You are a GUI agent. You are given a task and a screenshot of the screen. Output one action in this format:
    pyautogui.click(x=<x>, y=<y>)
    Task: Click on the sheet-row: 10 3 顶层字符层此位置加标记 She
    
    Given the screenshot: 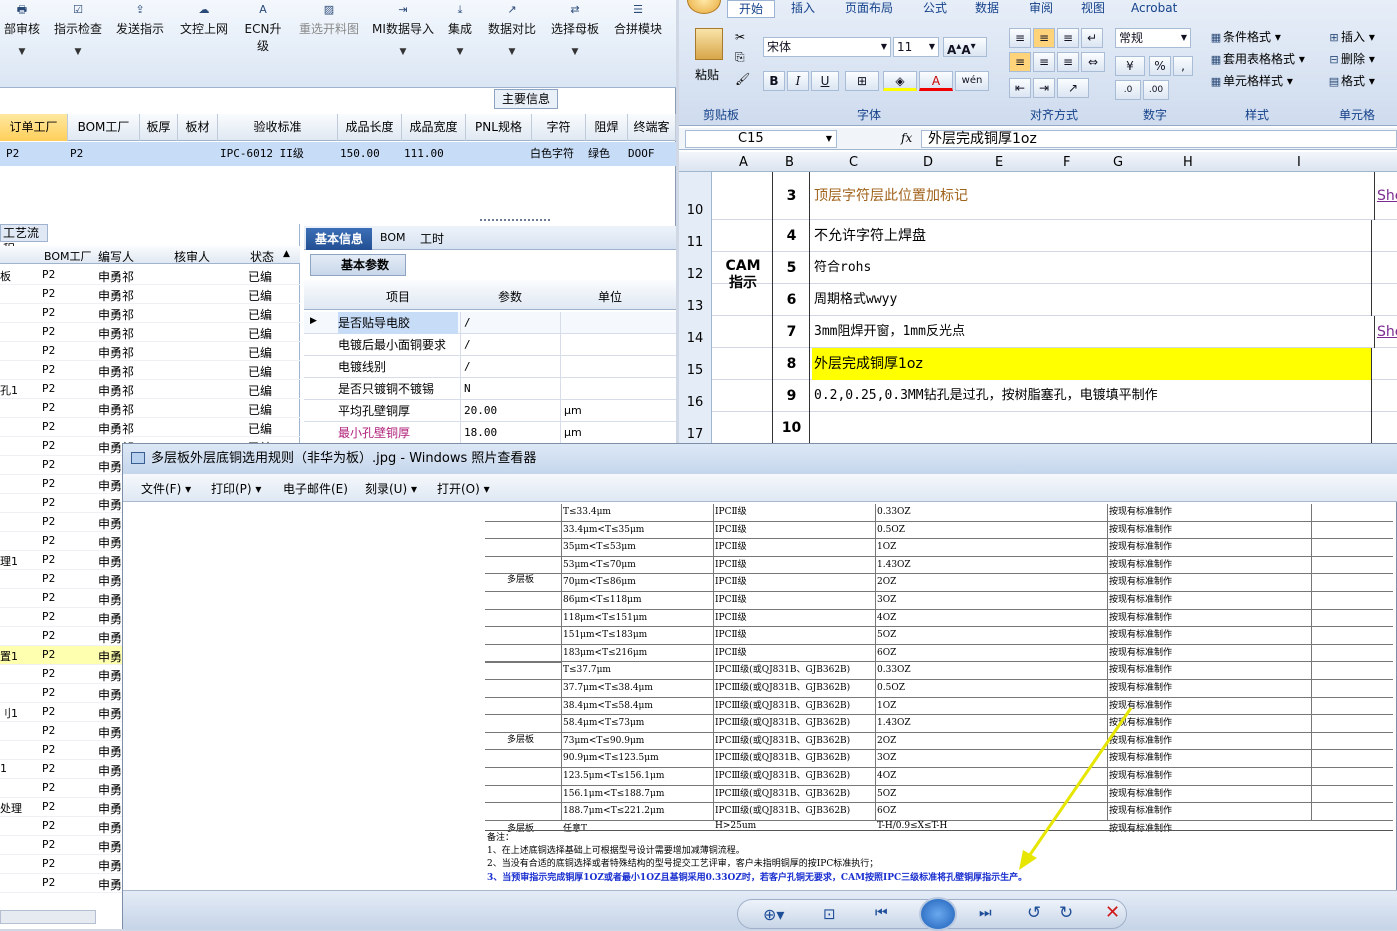 What is the action you would take?
    pyautogui.click(x=1038, y=196)
    